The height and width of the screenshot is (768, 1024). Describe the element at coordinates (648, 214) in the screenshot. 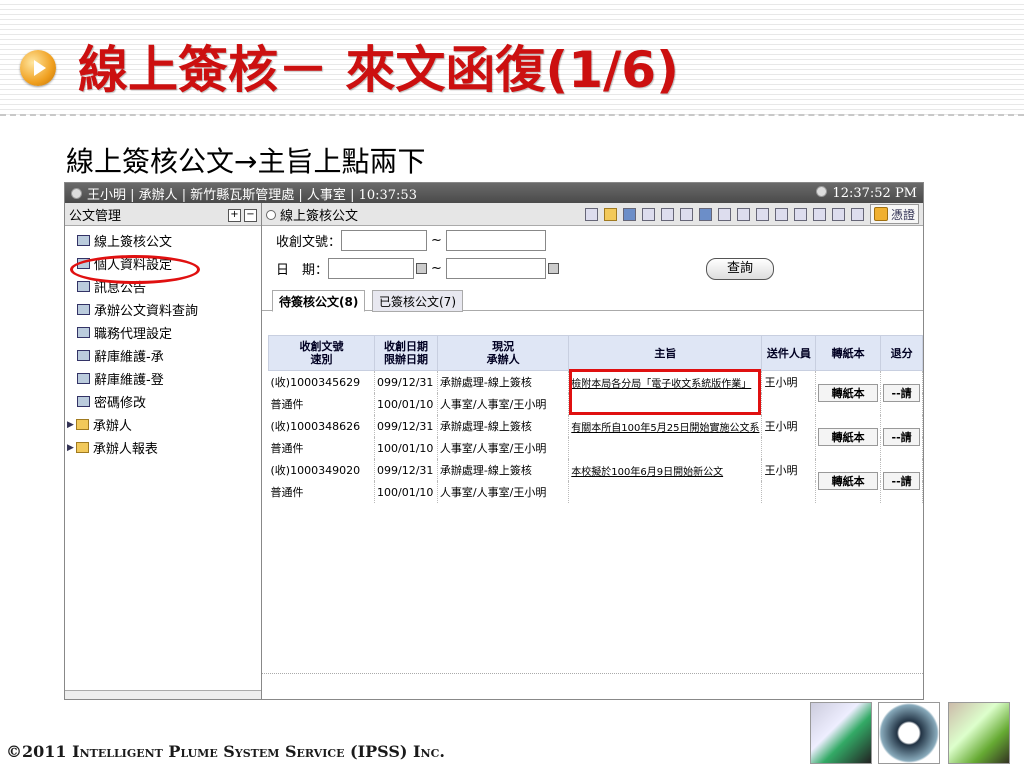

I see `print-icon` at that location.